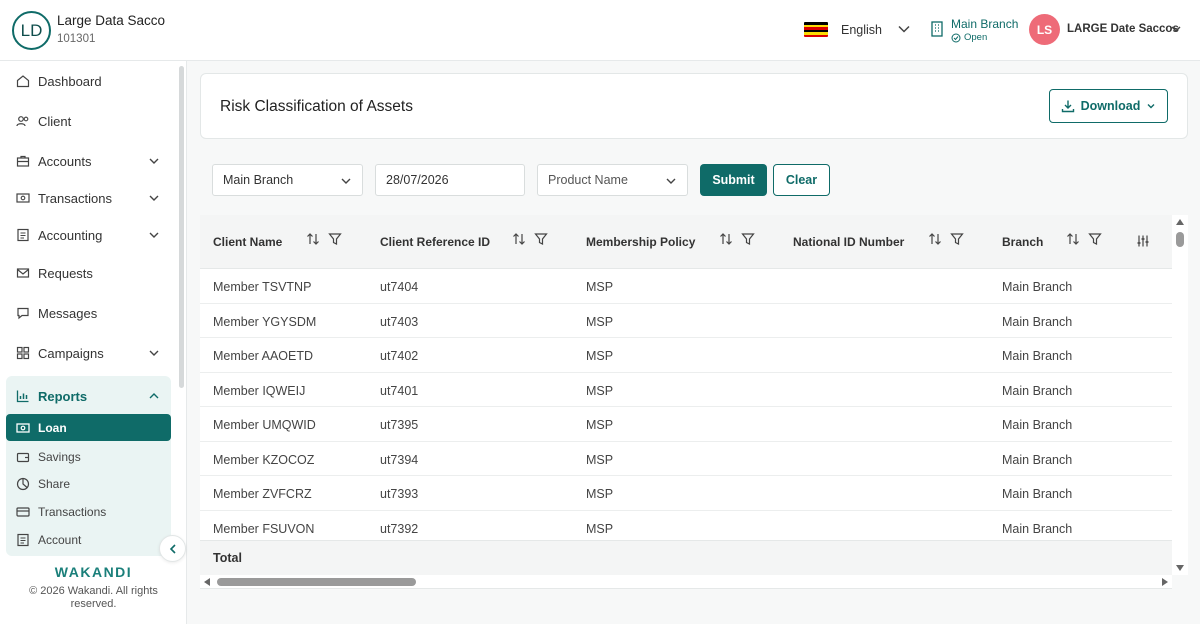 Image resolution: width=1200 pixels, height=624 pixels. I want to click on branch-status: Open, so click(969, 37).